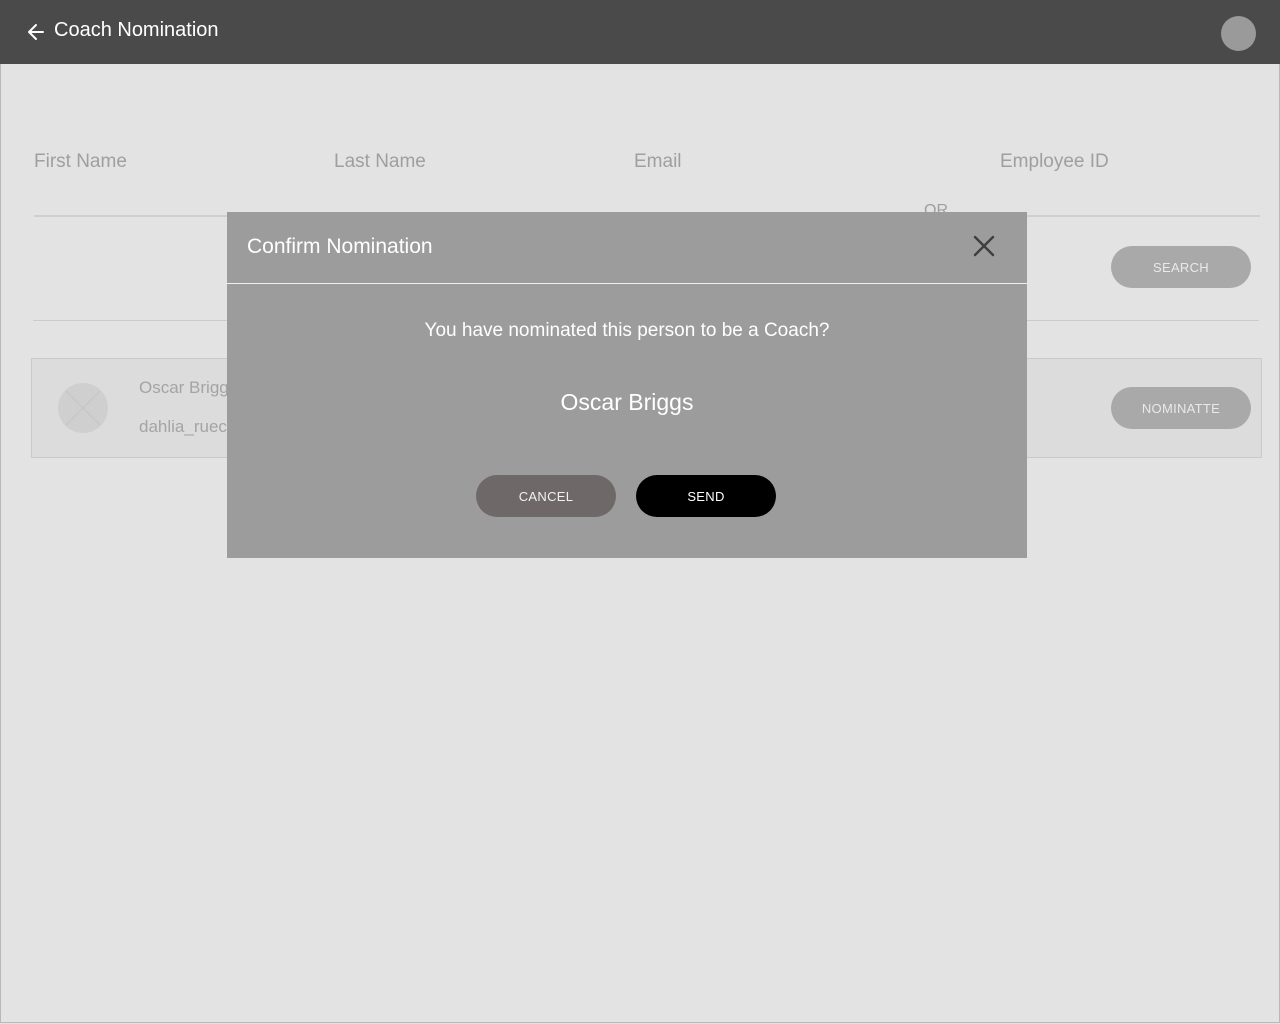 This screenshot has width=1280, height=1024. I want to click on result-name: Oscar Briggs, so click(188, 387).